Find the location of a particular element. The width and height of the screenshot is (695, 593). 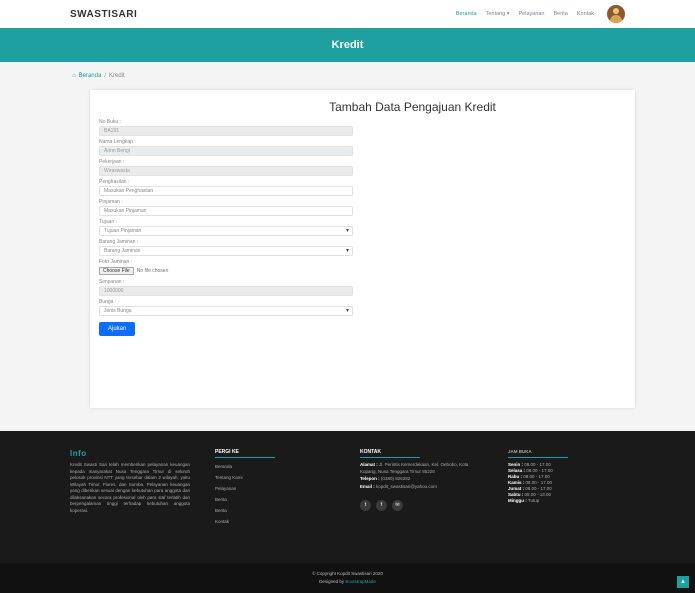

label-foto-jaminan: Foto Jaminan : is located at coordinates (116, 262).